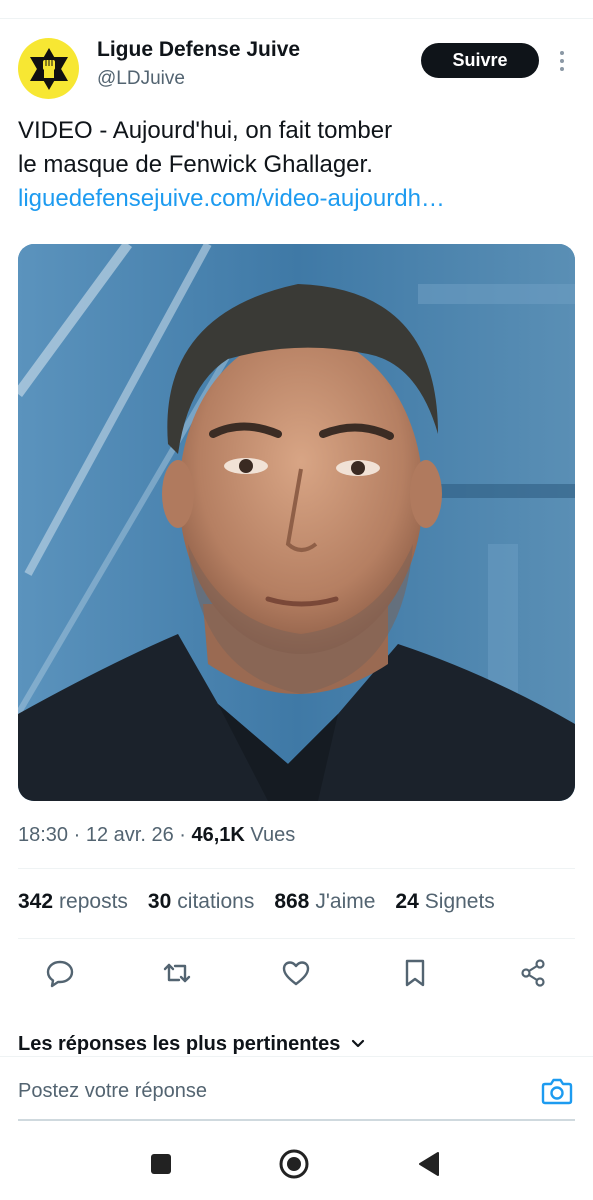 This screenshot has width=593, height=1200. I want to click on share-icon, so click(533, 973).